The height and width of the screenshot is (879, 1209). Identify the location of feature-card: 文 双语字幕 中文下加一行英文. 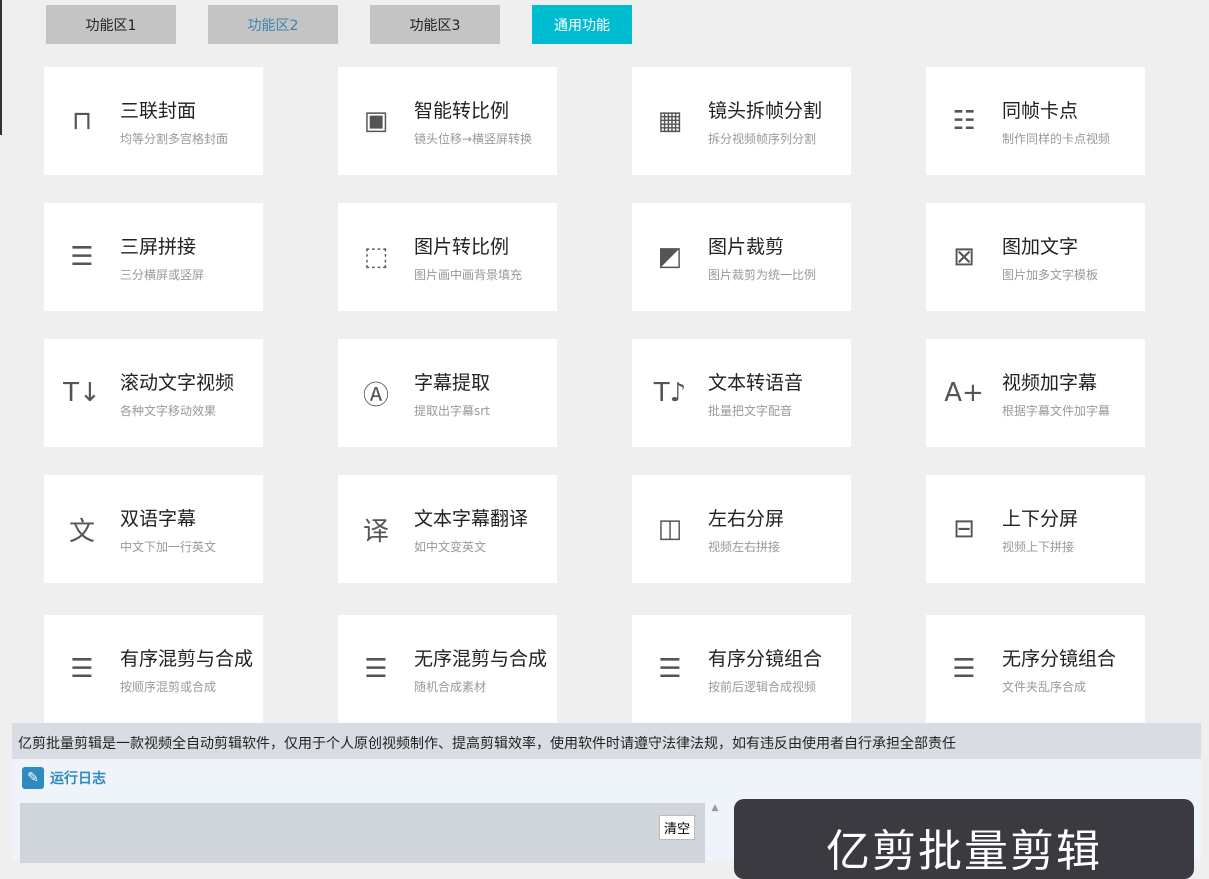
(153, 529).